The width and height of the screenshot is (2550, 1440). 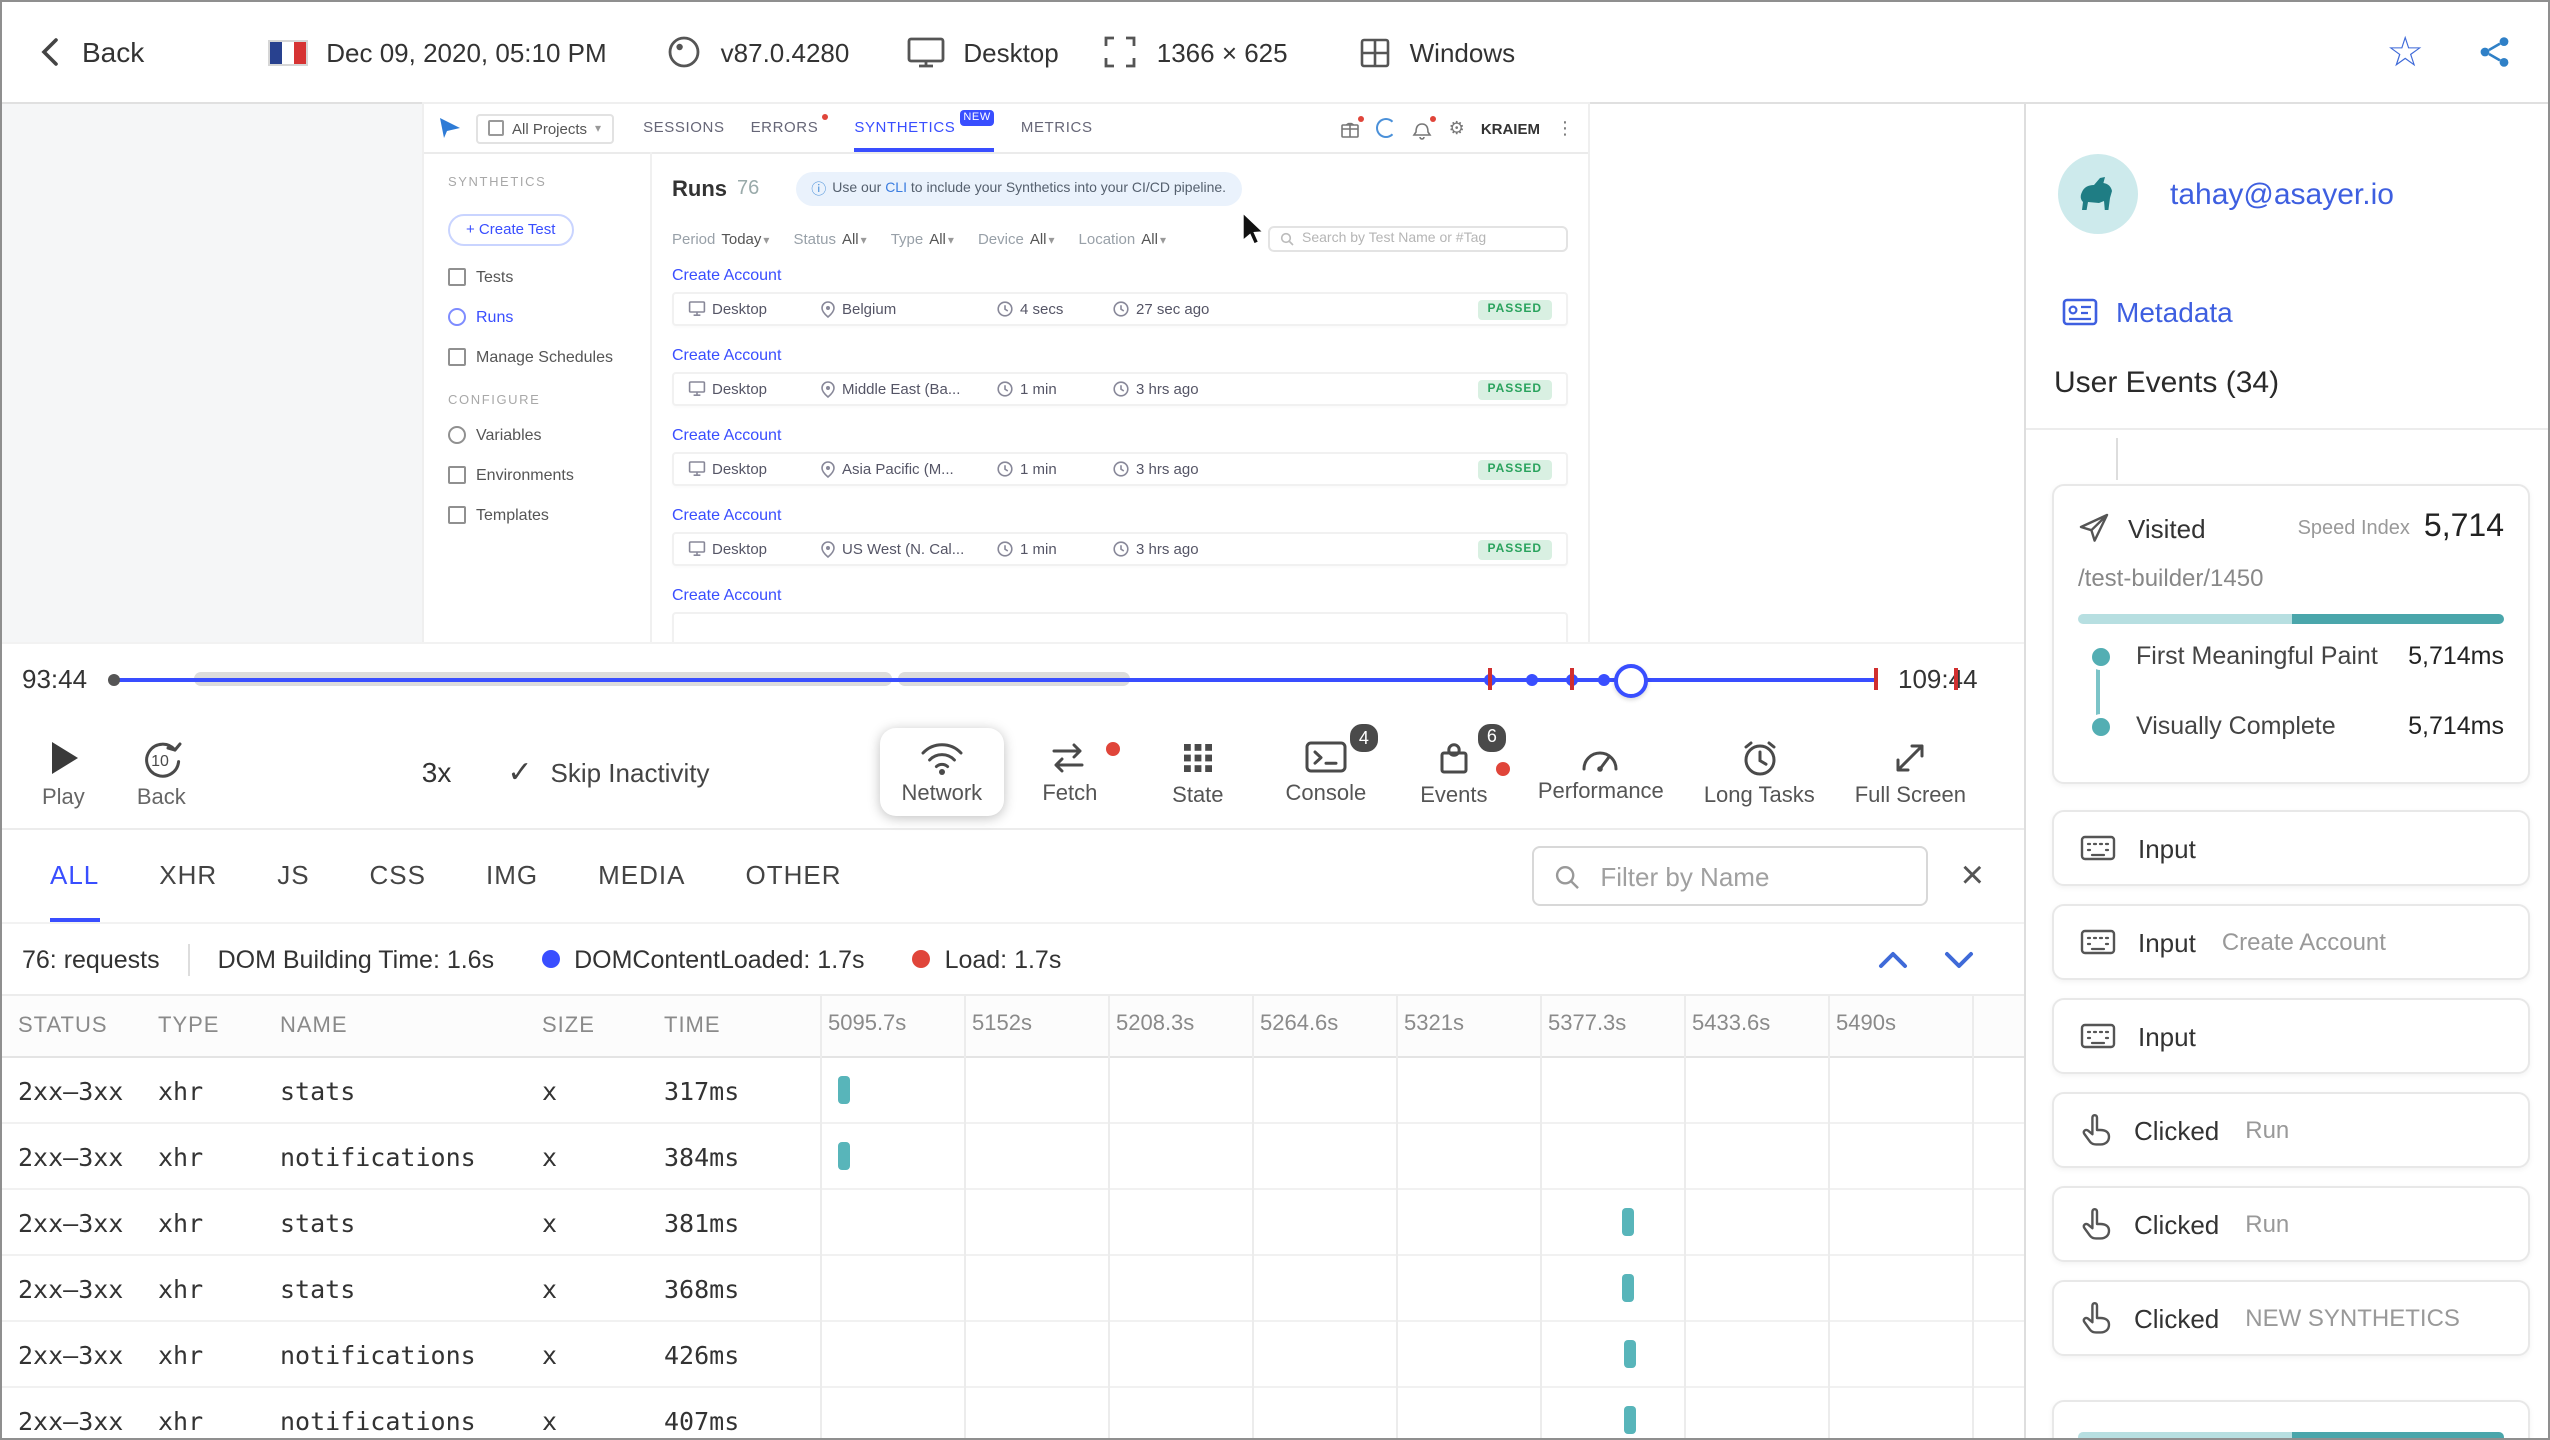 I want to click on skip-inactivity-toggle: ✓ Skip Inactivity, so click(x=608, y=772).